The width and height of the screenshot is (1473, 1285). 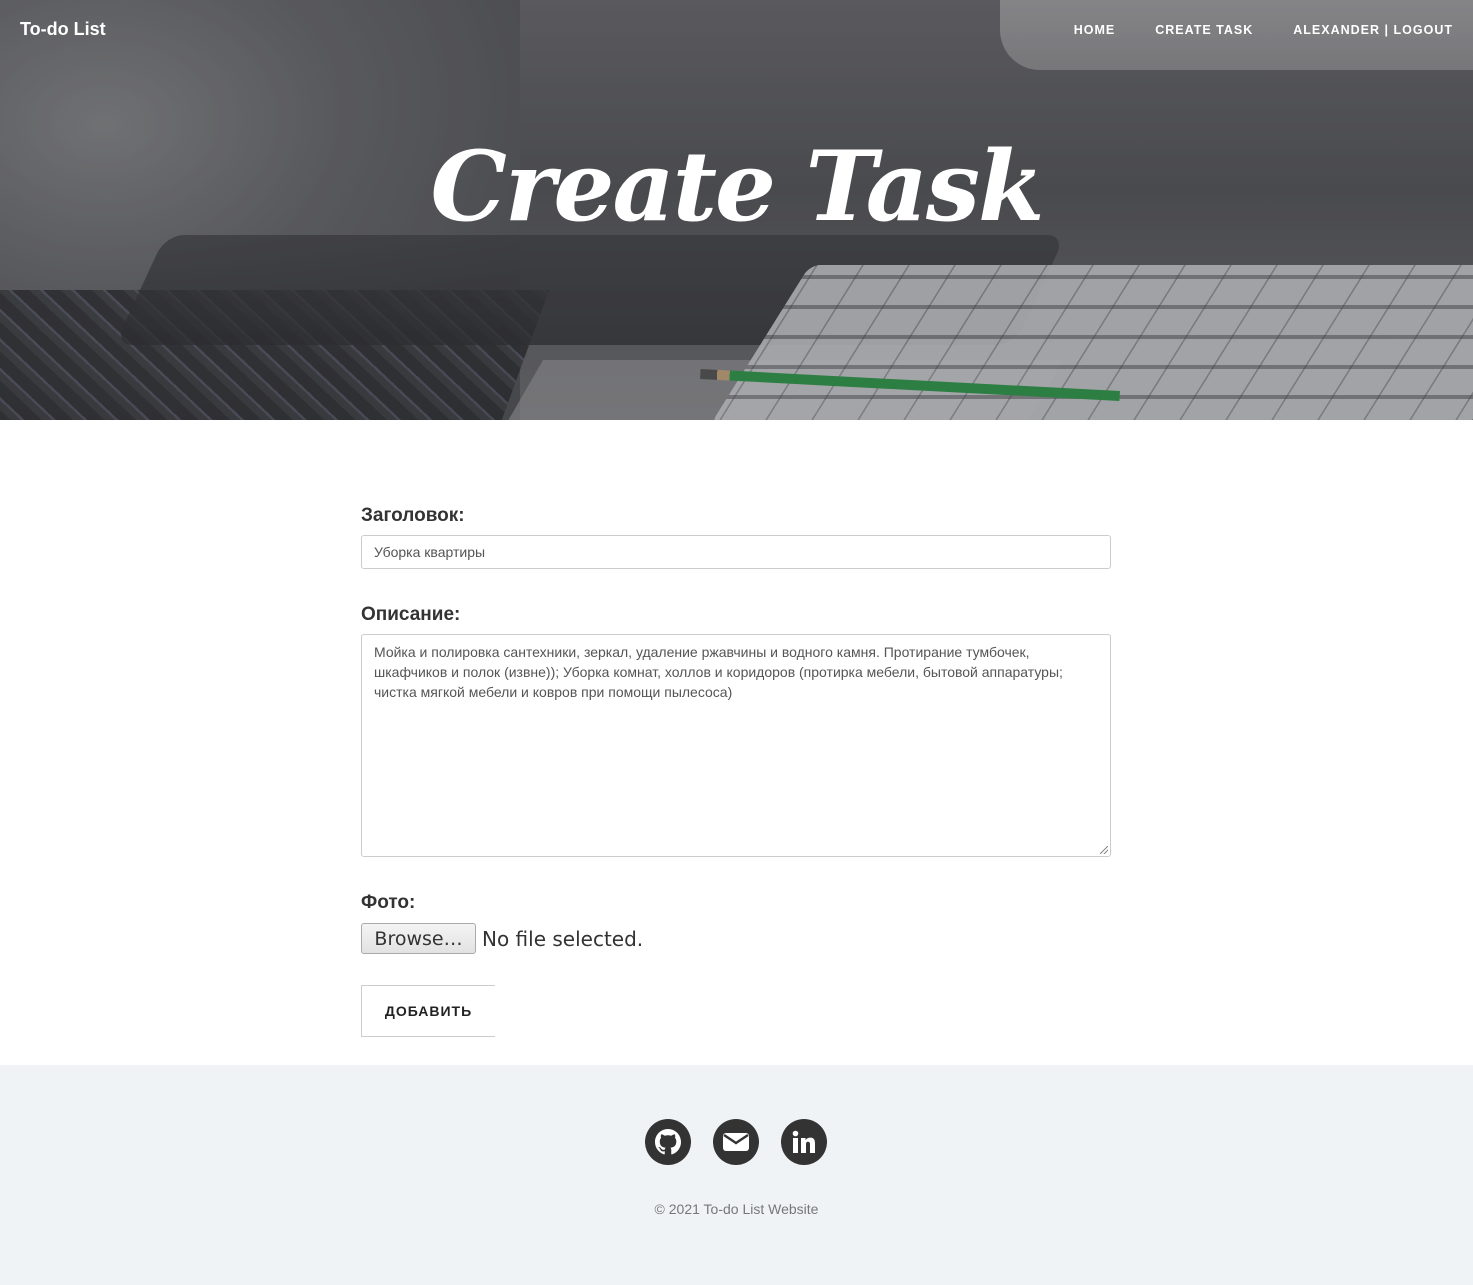 I want to click on github-link, so click(x=668, y=1142).